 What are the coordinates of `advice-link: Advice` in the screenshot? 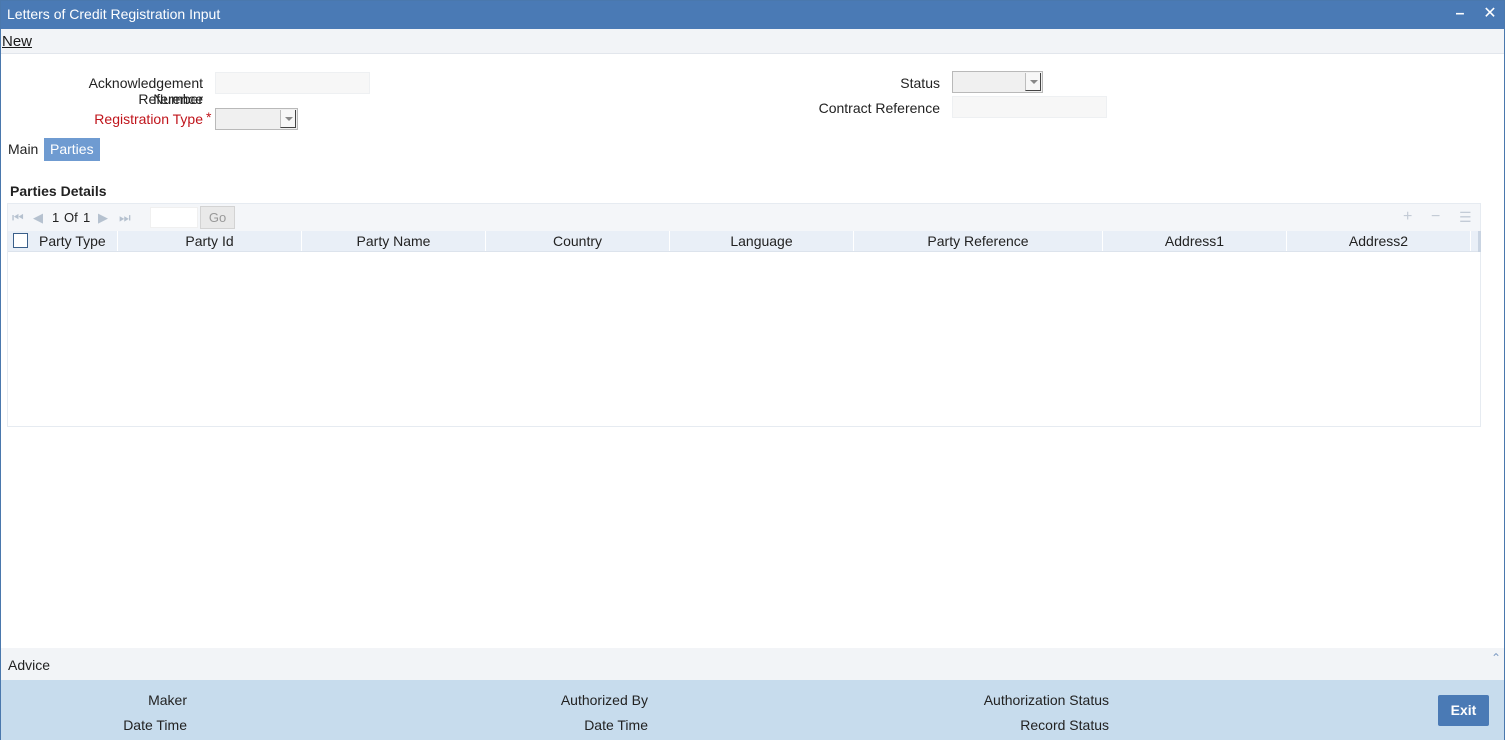 It's located at (29, 665).